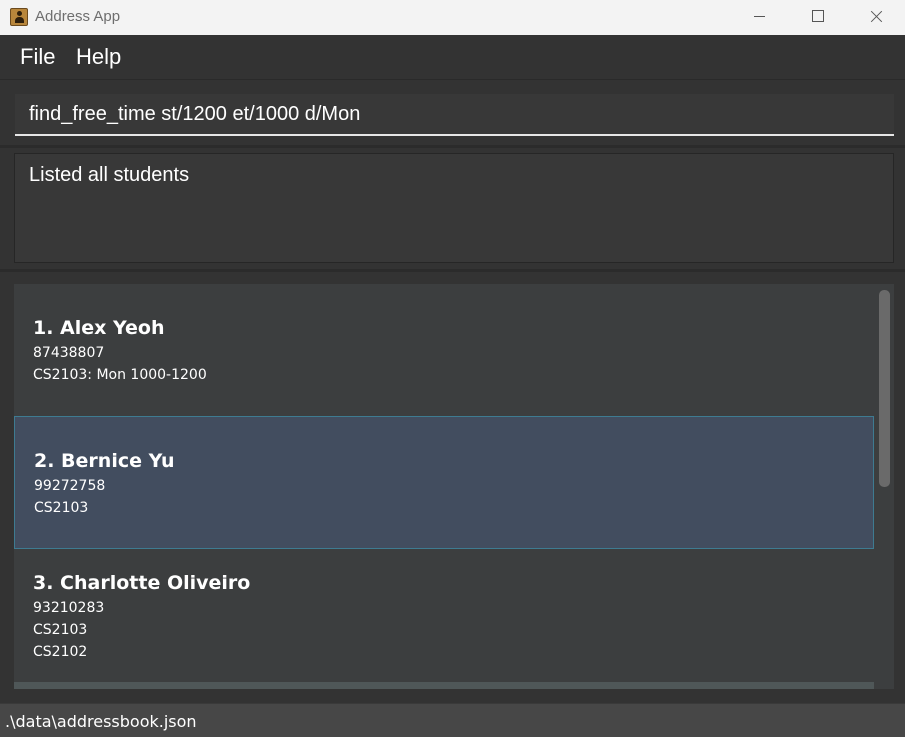  What do you see at coordinates (120, 375) in the screenshot?
I see `person-module: CS2103: Mon 1000-1200` at bounding box center [120, 375].